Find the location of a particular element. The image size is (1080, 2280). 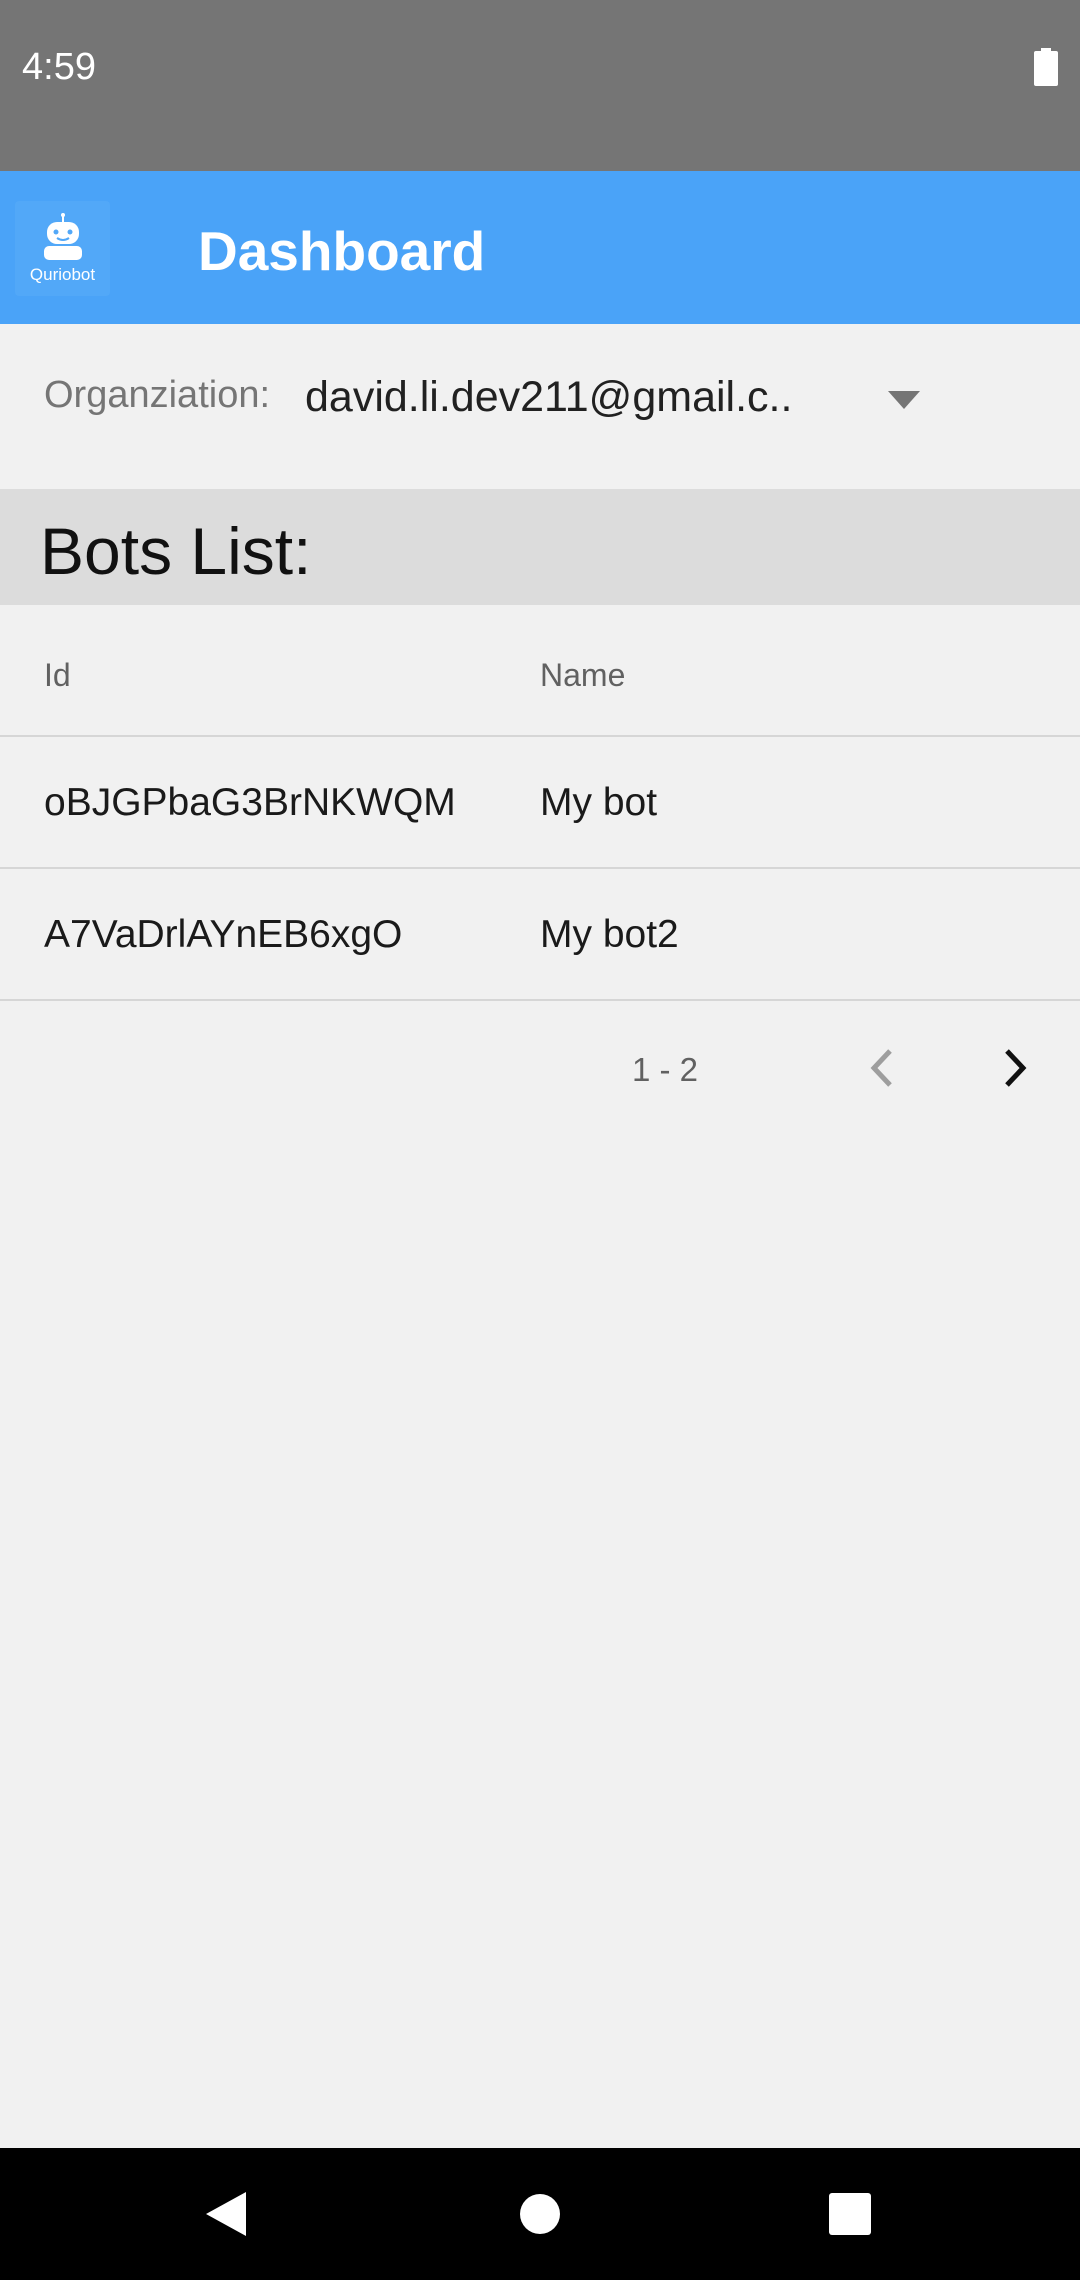

back-triangle-icon is located at coordinates (226, 2214).